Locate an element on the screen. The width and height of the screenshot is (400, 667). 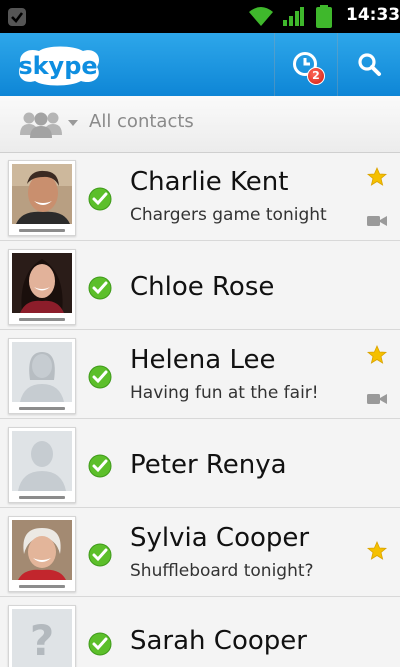
wifi-icon is located at coordinates (261, 16).